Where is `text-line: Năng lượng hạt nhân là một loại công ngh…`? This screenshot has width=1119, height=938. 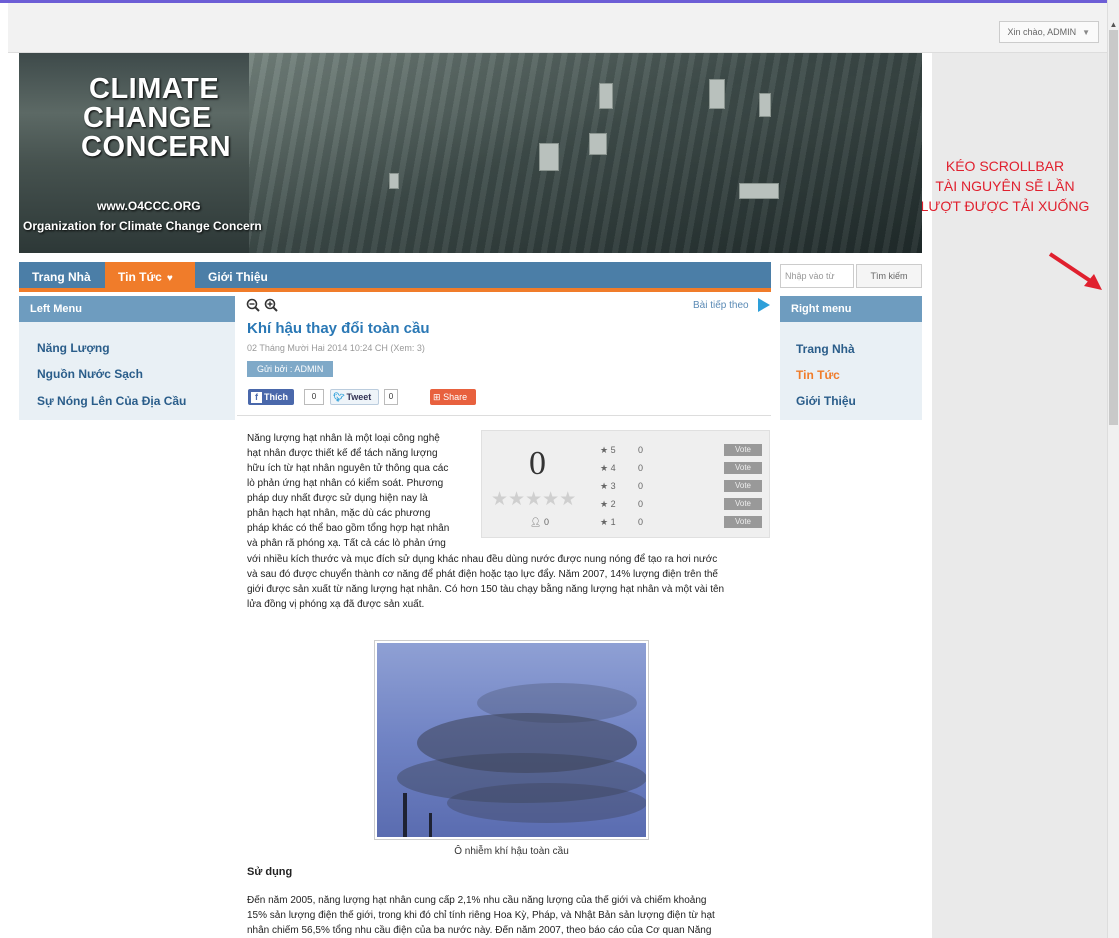 text-line: Năng lượng hạt nhân là một loại công ngh… is located at coordinates (343, 438).